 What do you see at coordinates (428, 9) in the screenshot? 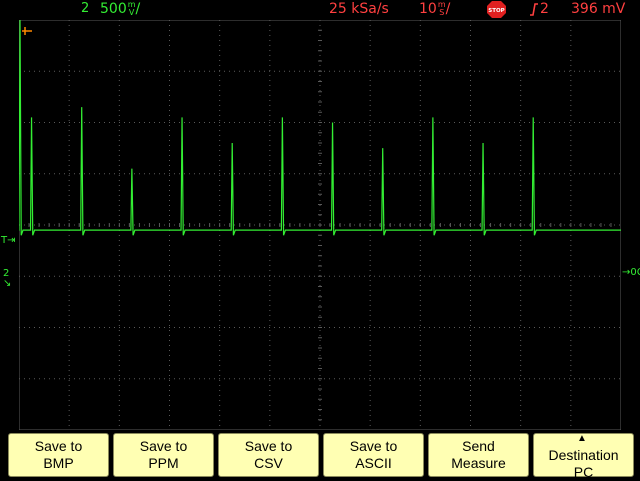
I see `time-div-value: 10` at bounding box center [428, 9].